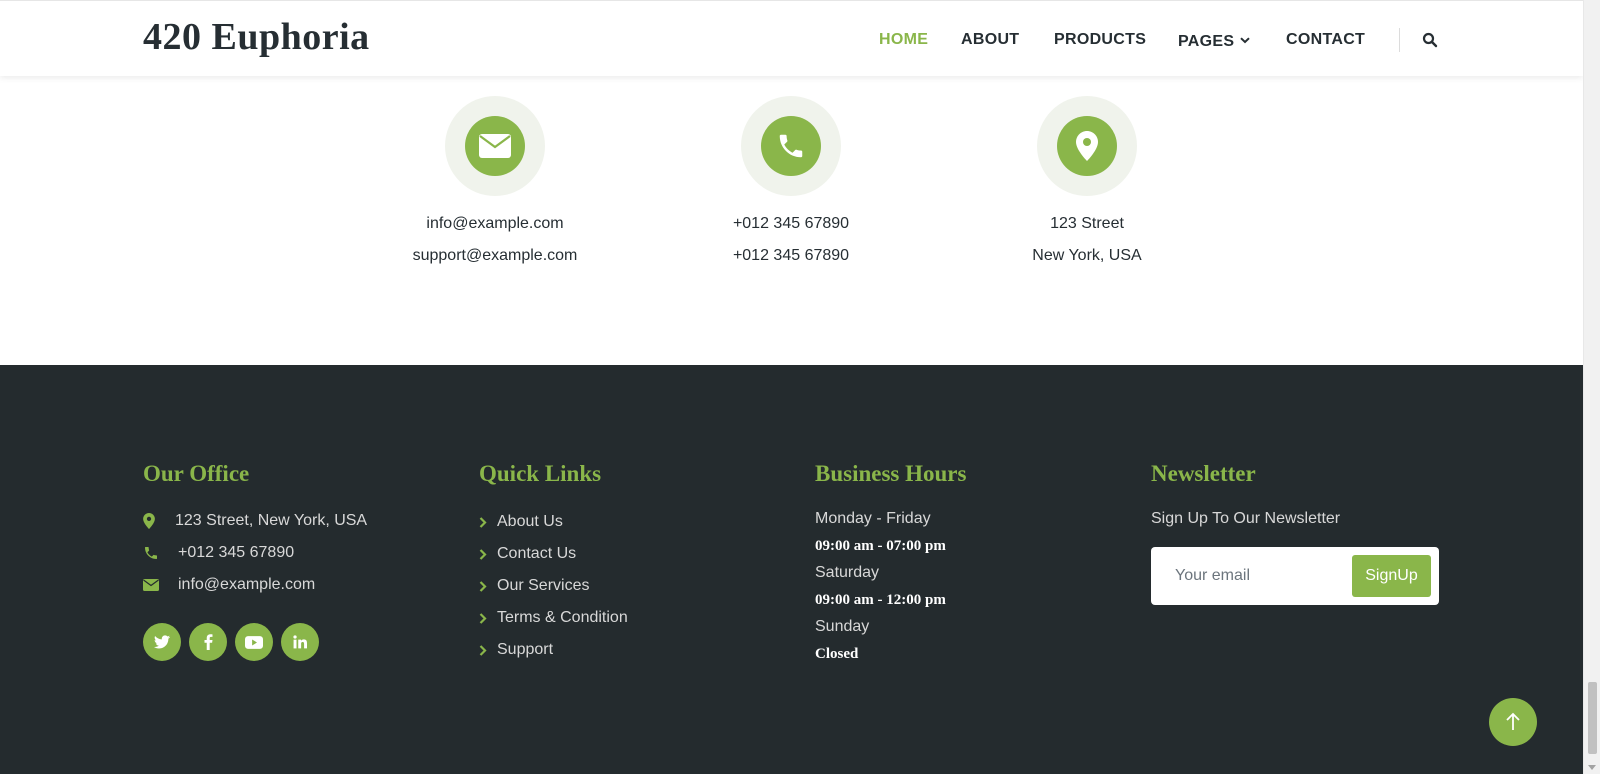  What do you see at coordinates (629, 586) in the screenshot?
I see `quick-link-services: Our Services` at bounding box center [629, 586].